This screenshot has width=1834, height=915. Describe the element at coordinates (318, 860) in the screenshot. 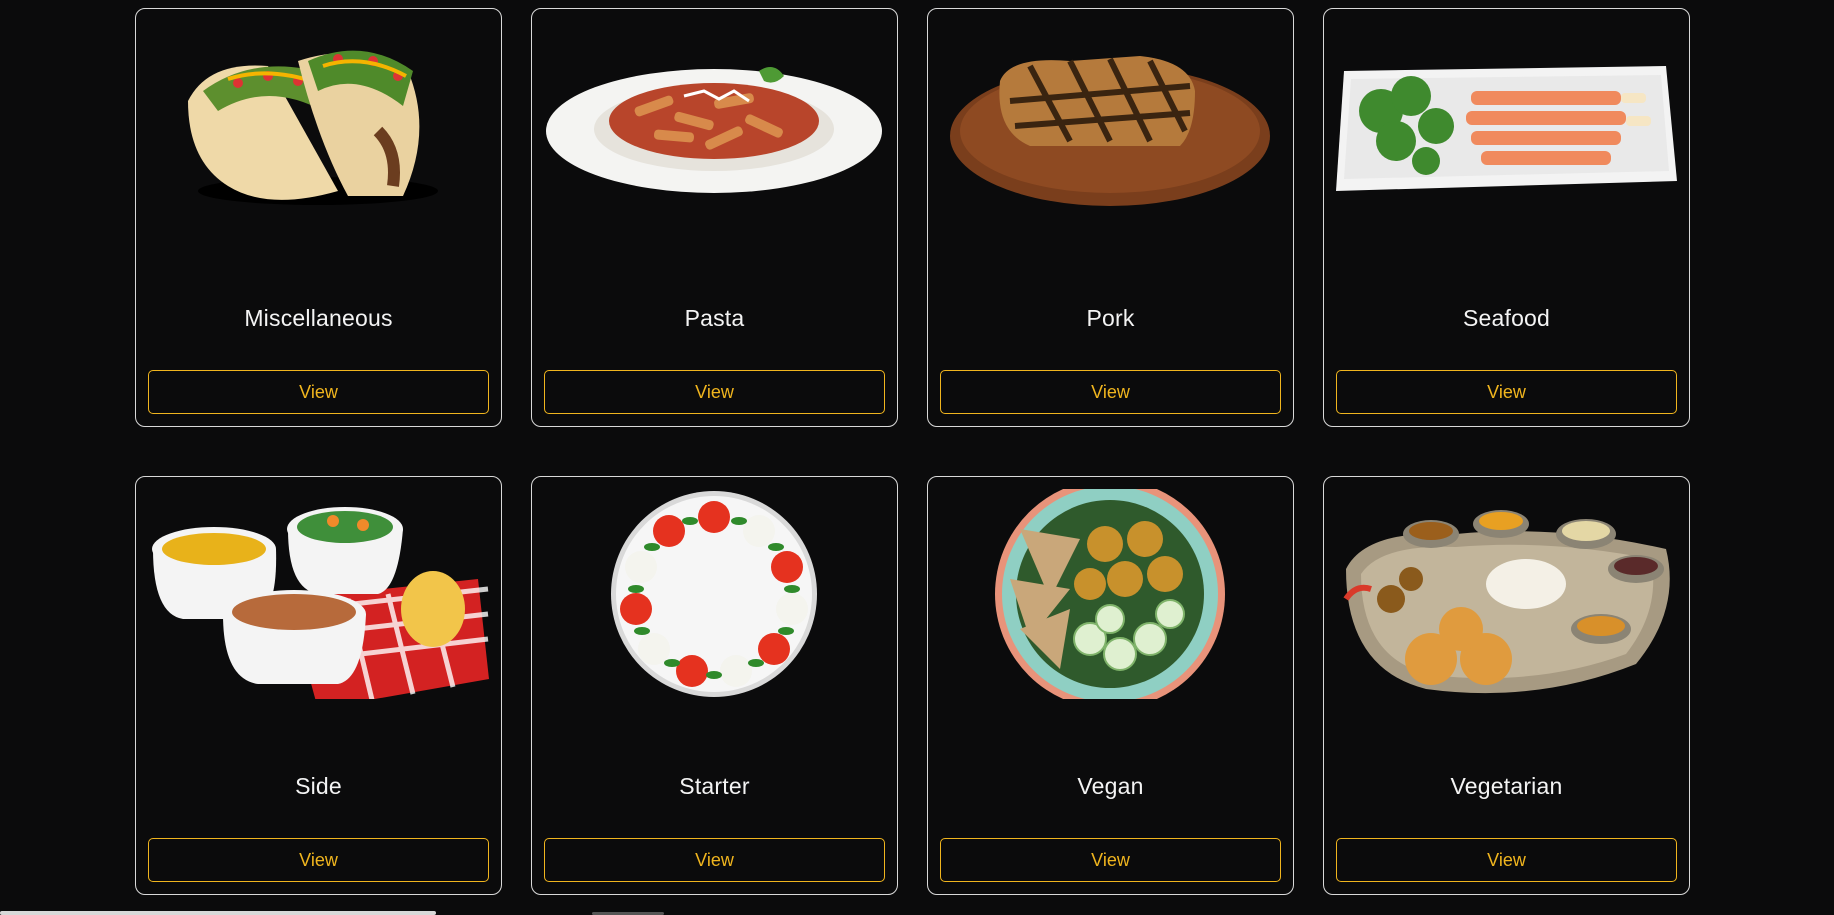

I see `view-side-button: View` at that location.